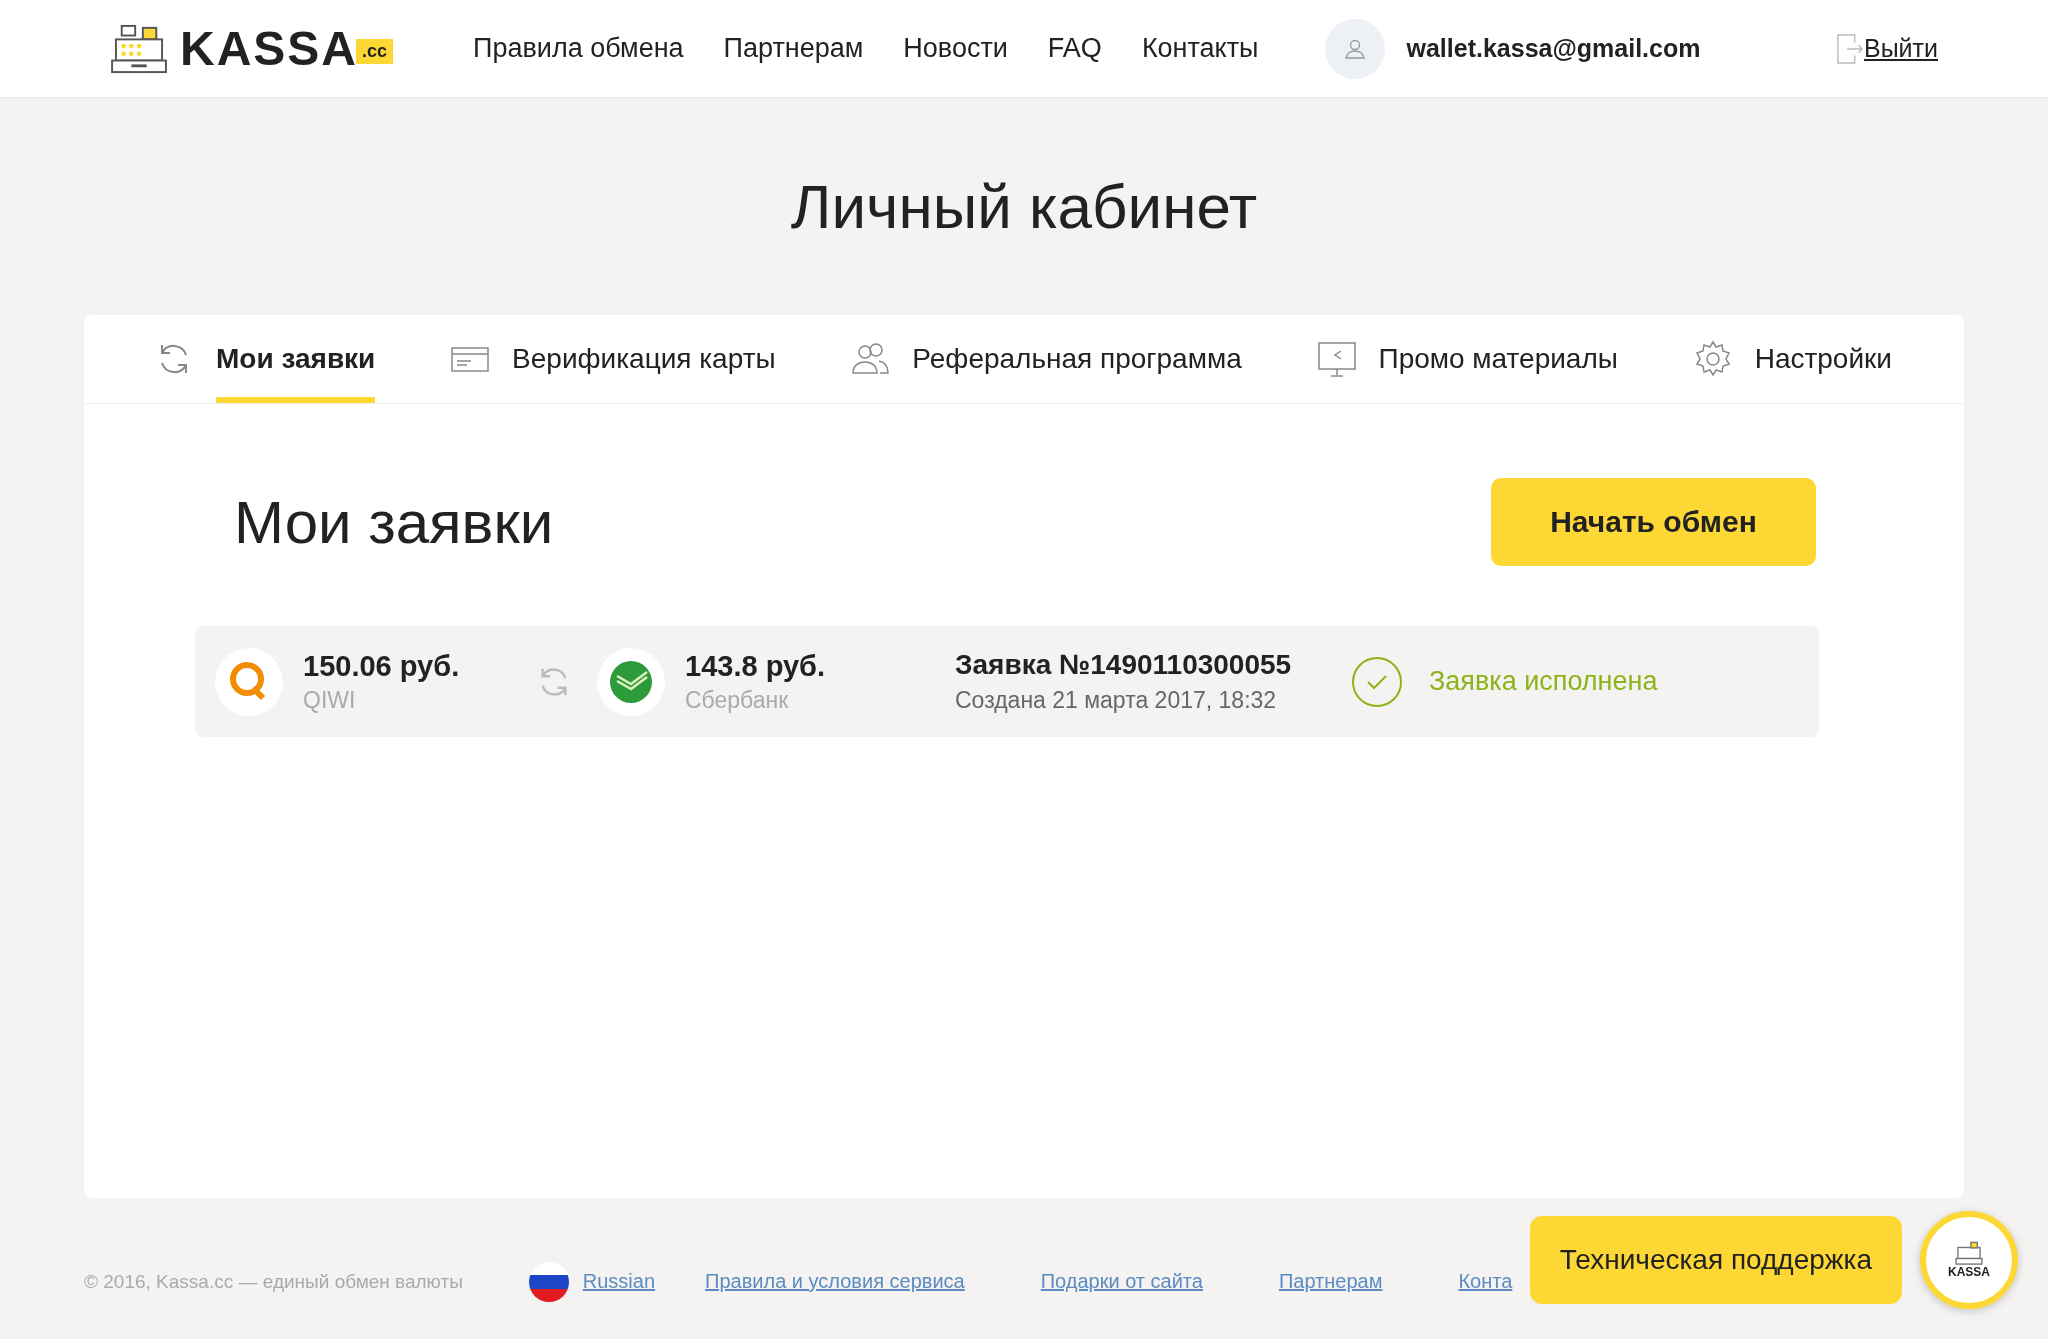 The image size is (2048, 1339). I want to click on nav-link: Партнерам, so click(793, 48).